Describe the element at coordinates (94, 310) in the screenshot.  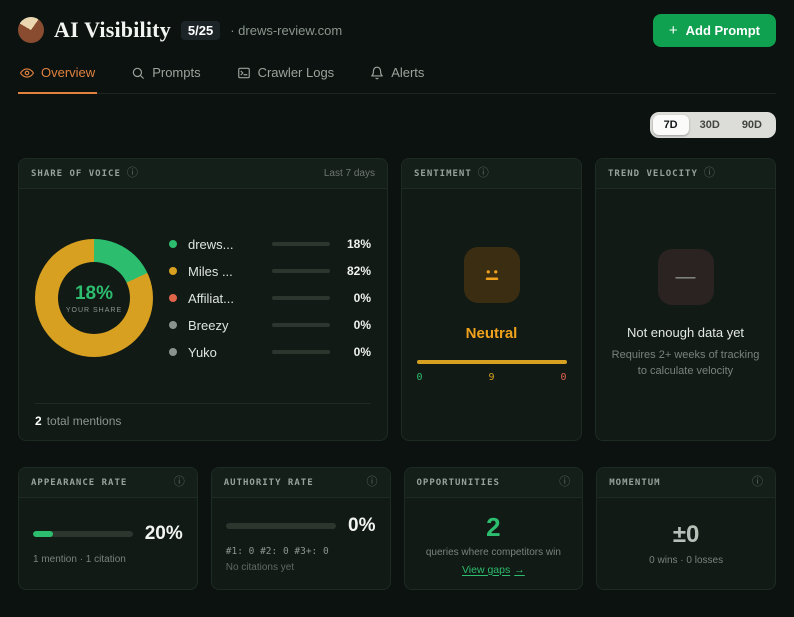
I see `your-share-caption: YOUR SHARE` at that location.